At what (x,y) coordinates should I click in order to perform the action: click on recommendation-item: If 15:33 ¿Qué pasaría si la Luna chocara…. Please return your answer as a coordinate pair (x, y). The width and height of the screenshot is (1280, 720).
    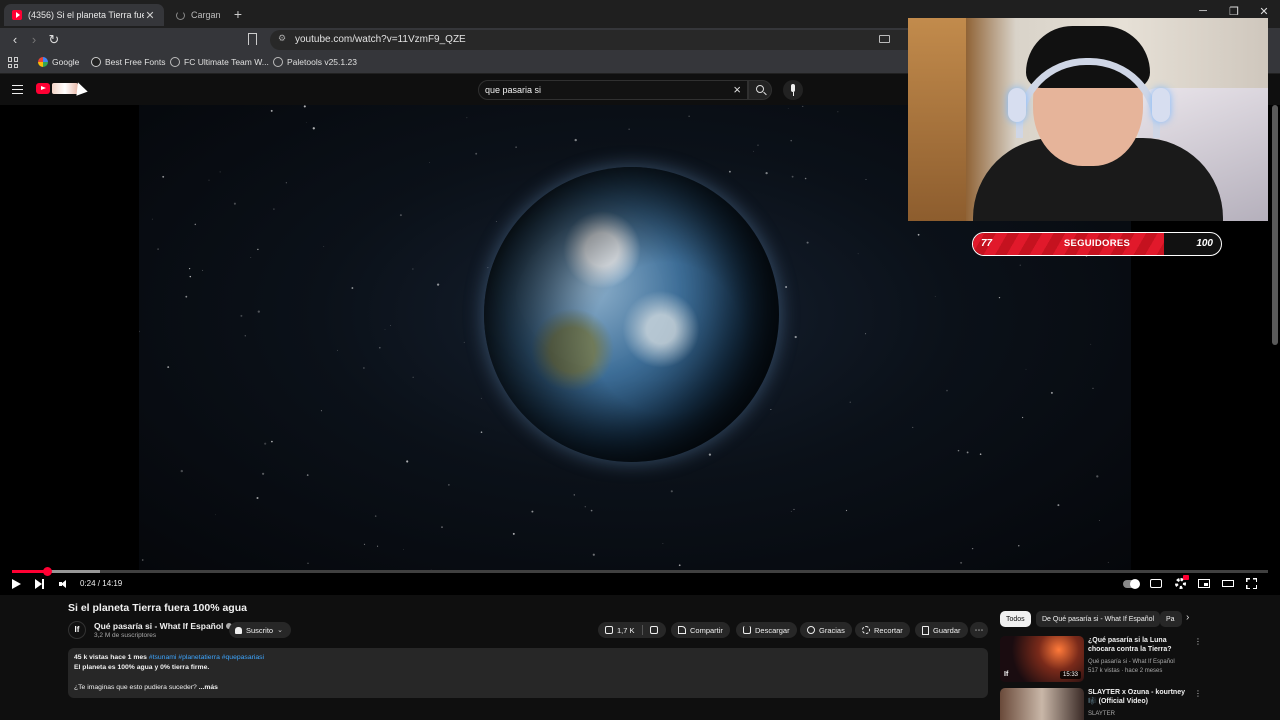
    Looking at the image, I should click on (1101, 659).